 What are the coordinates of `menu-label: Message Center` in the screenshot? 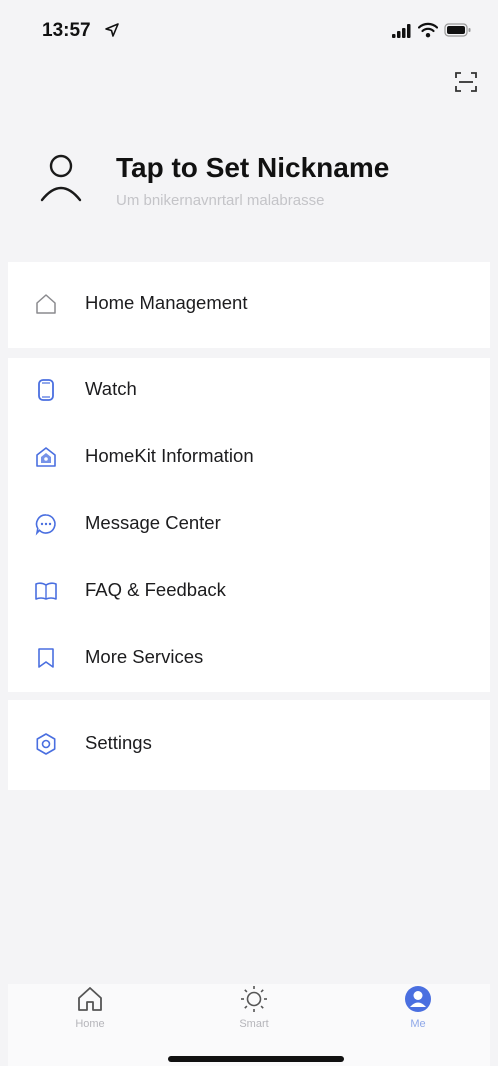 It's located at (153, 522).